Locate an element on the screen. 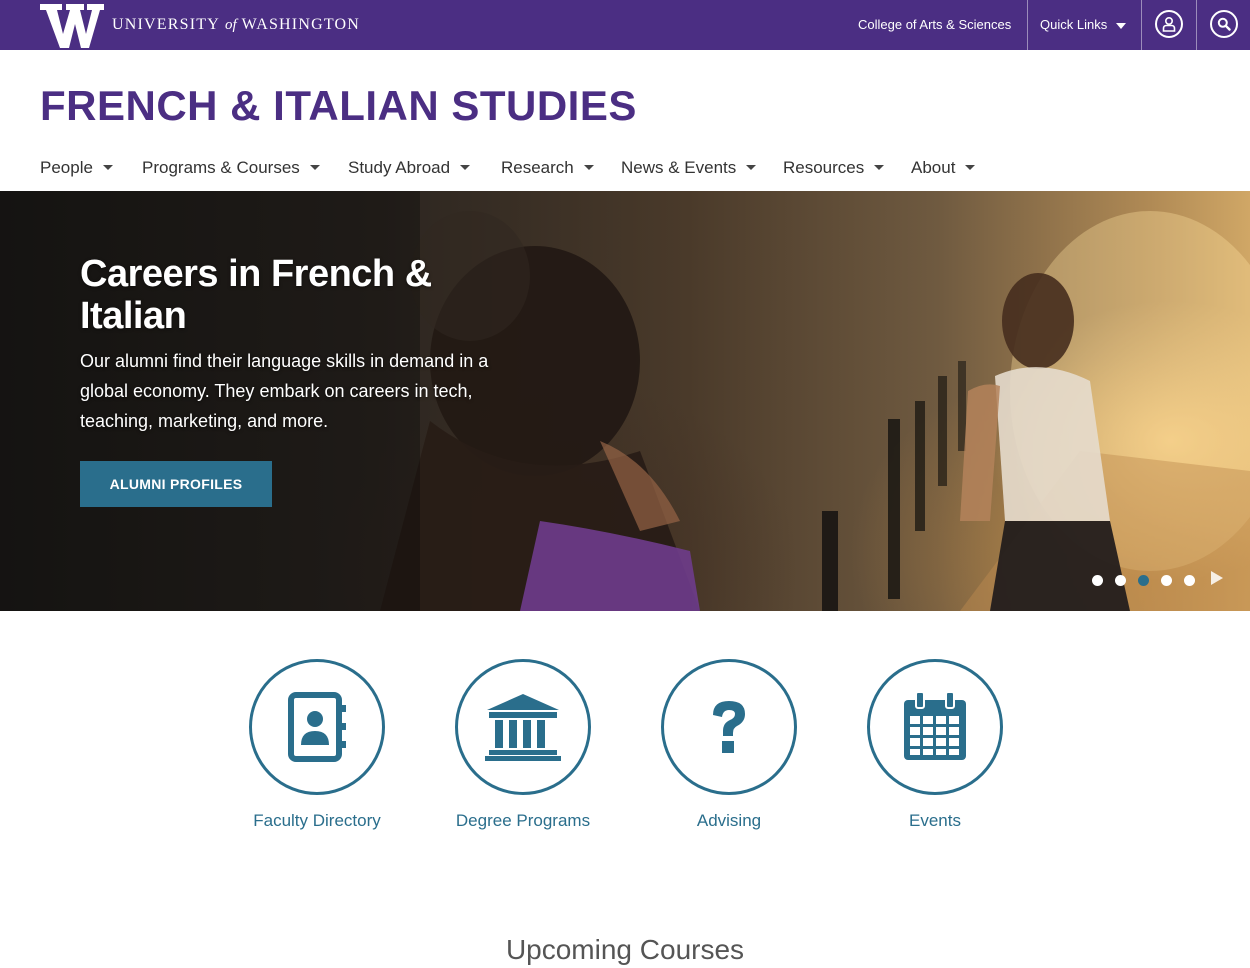 This screenshot has width=1250, height=968. quicklink-label: Advising is located at coordinates (729, 820).